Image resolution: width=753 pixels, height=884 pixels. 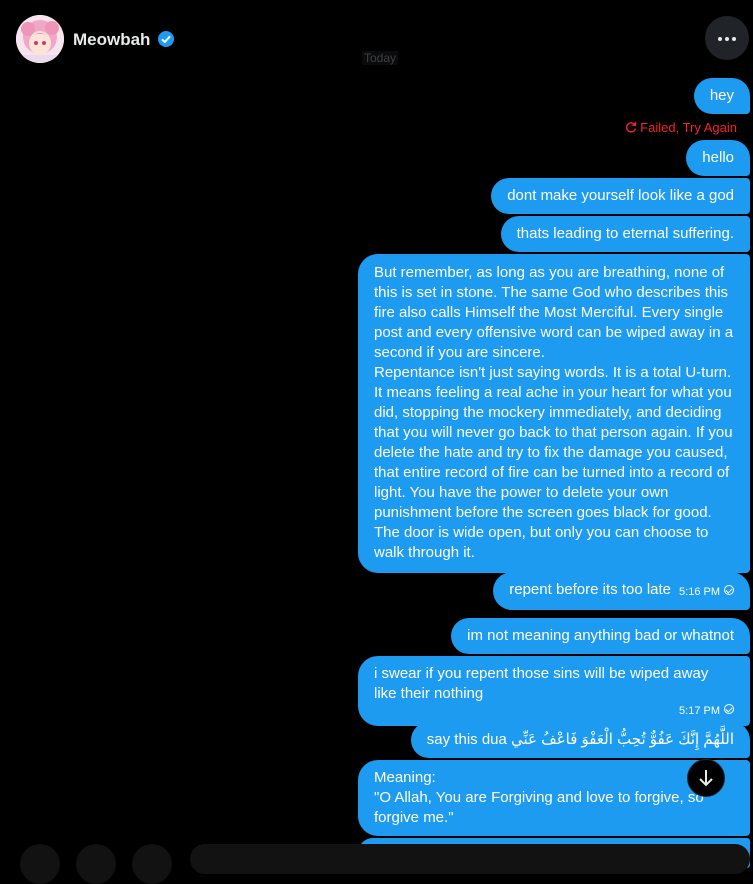 What do you see at coordinates (166, 39) in the screenshot?
I see `verified-badge-icon` at bounding box center [166, 39].